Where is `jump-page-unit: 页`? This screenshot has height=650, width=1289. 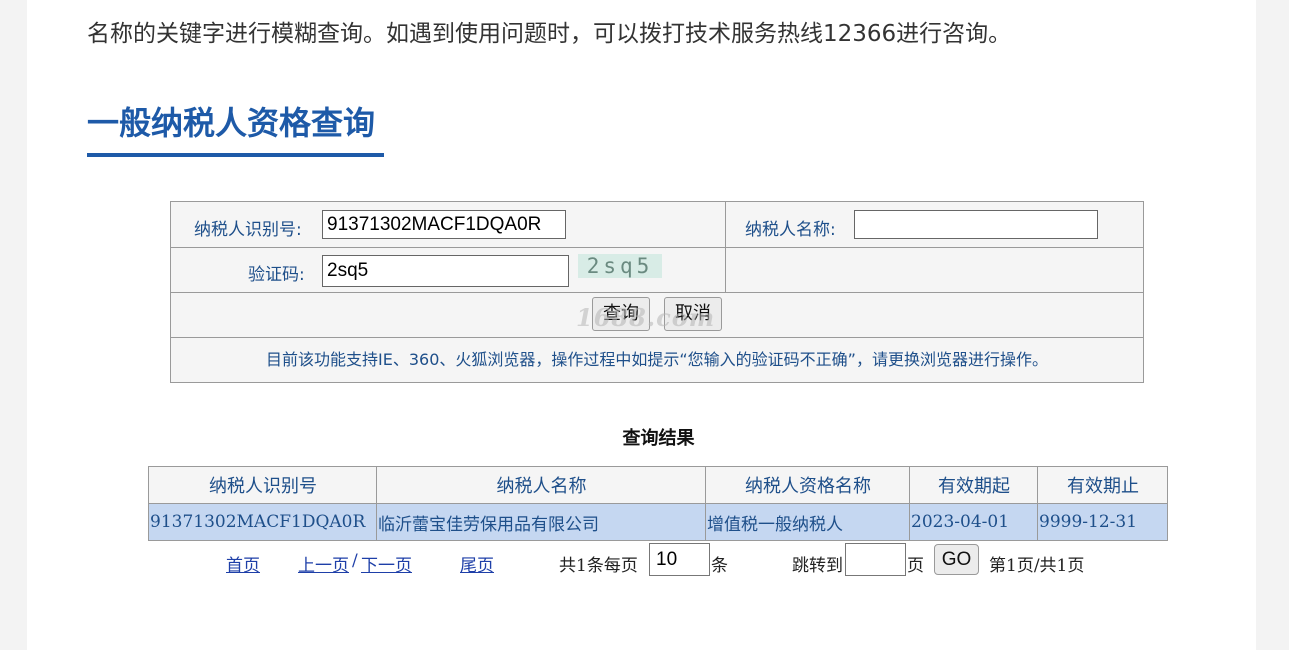
jump-page-unit: 页 is located at coordinates (915, 566).